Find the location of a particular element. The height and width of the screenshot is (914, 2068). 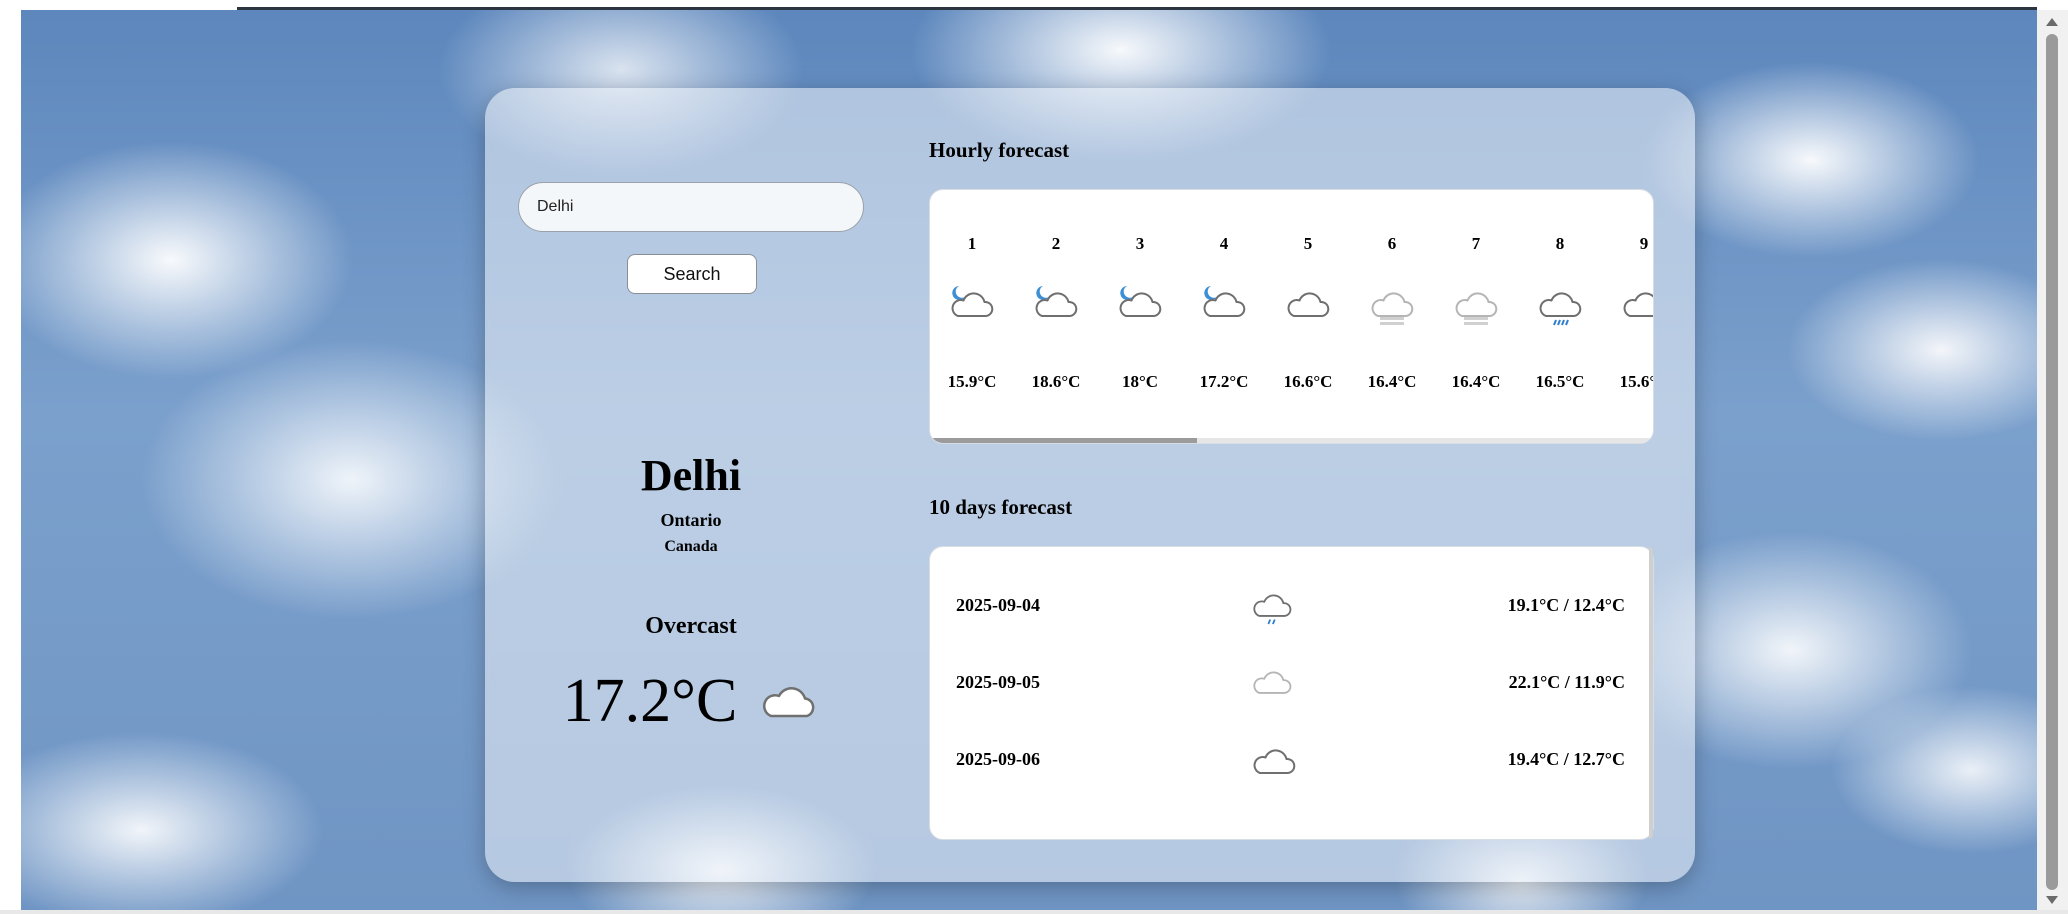

rain-icon is located at coordinates (1560, 305).